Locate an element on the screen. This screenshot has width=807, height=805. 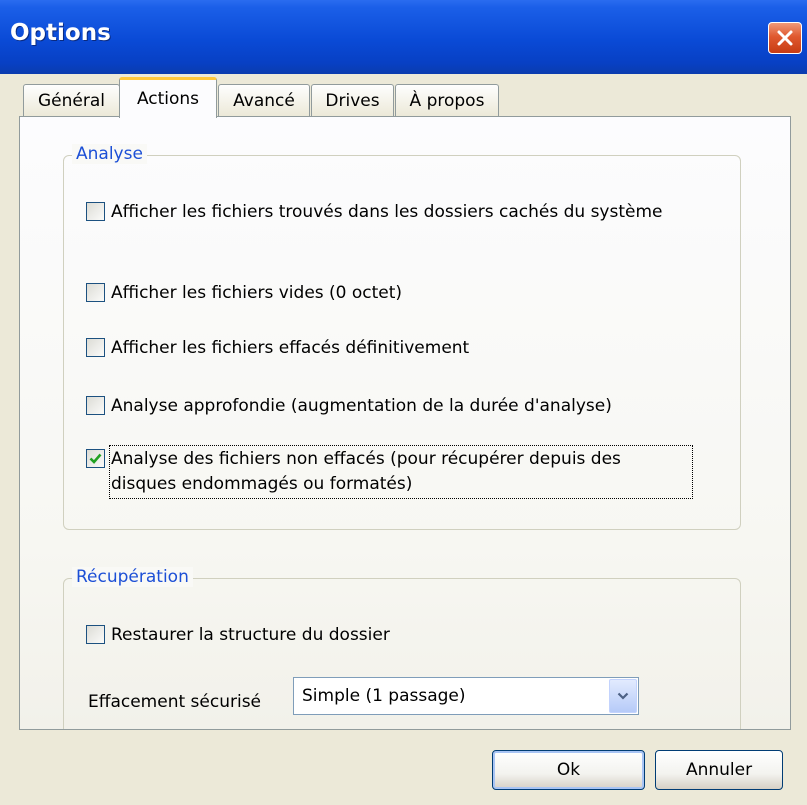
recuperation-group-title: Récupération is located at coordinates (132, 577).